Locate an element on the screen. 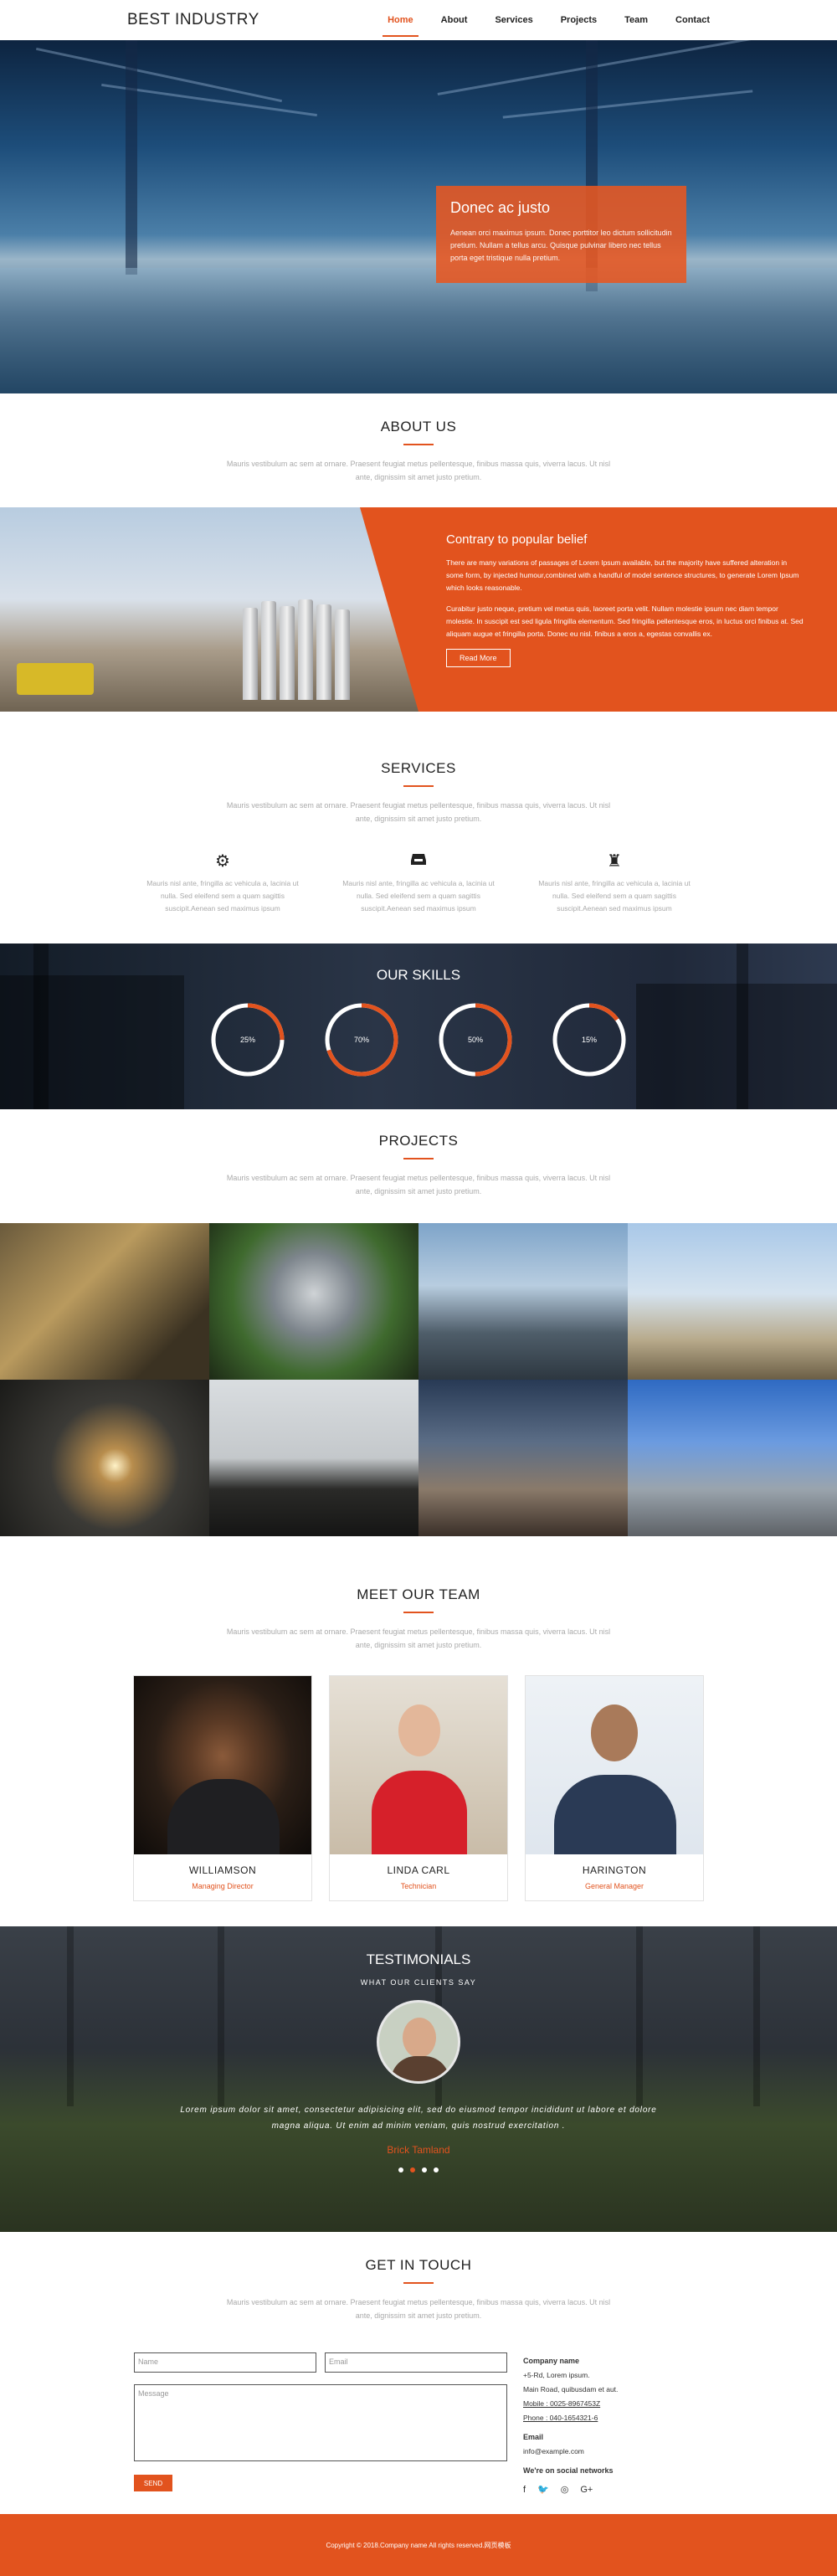  client-avatar is located at coordinates (419, 2042).